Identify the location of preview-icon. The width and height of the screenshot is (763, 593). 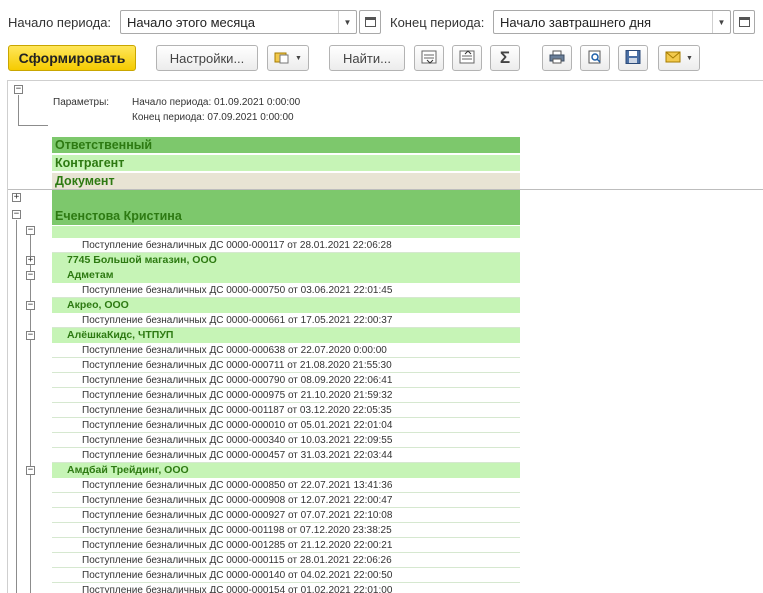
(595, 58).